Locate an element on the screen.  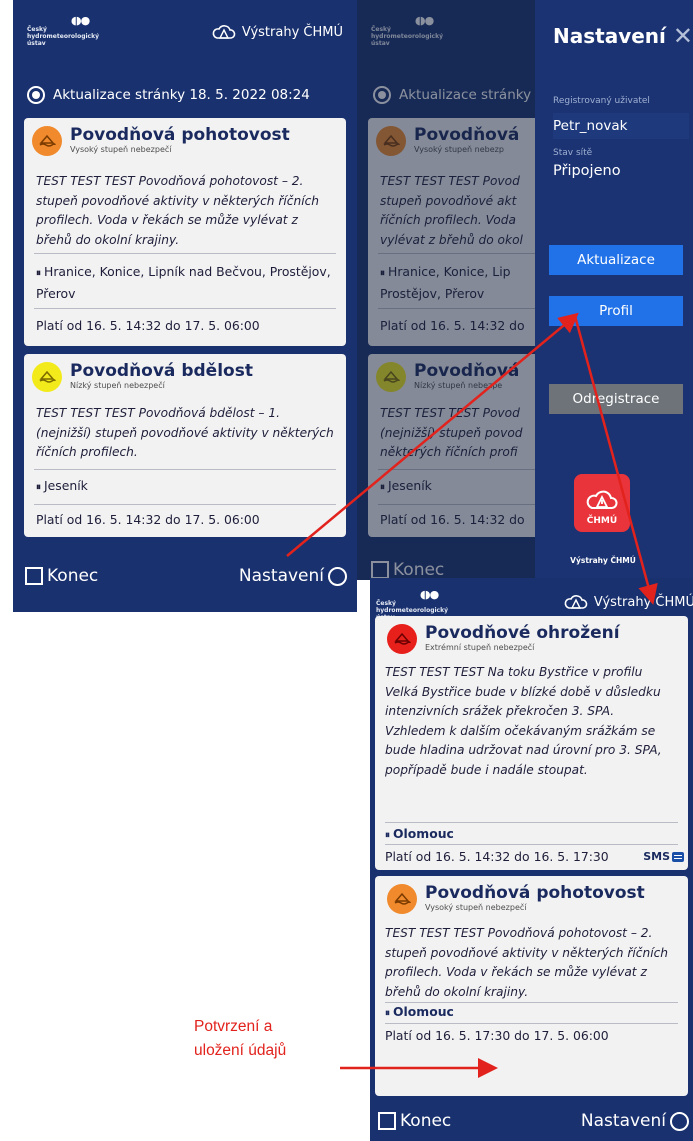
drawer-title: Nastavení is located at coordinates (609, 36).